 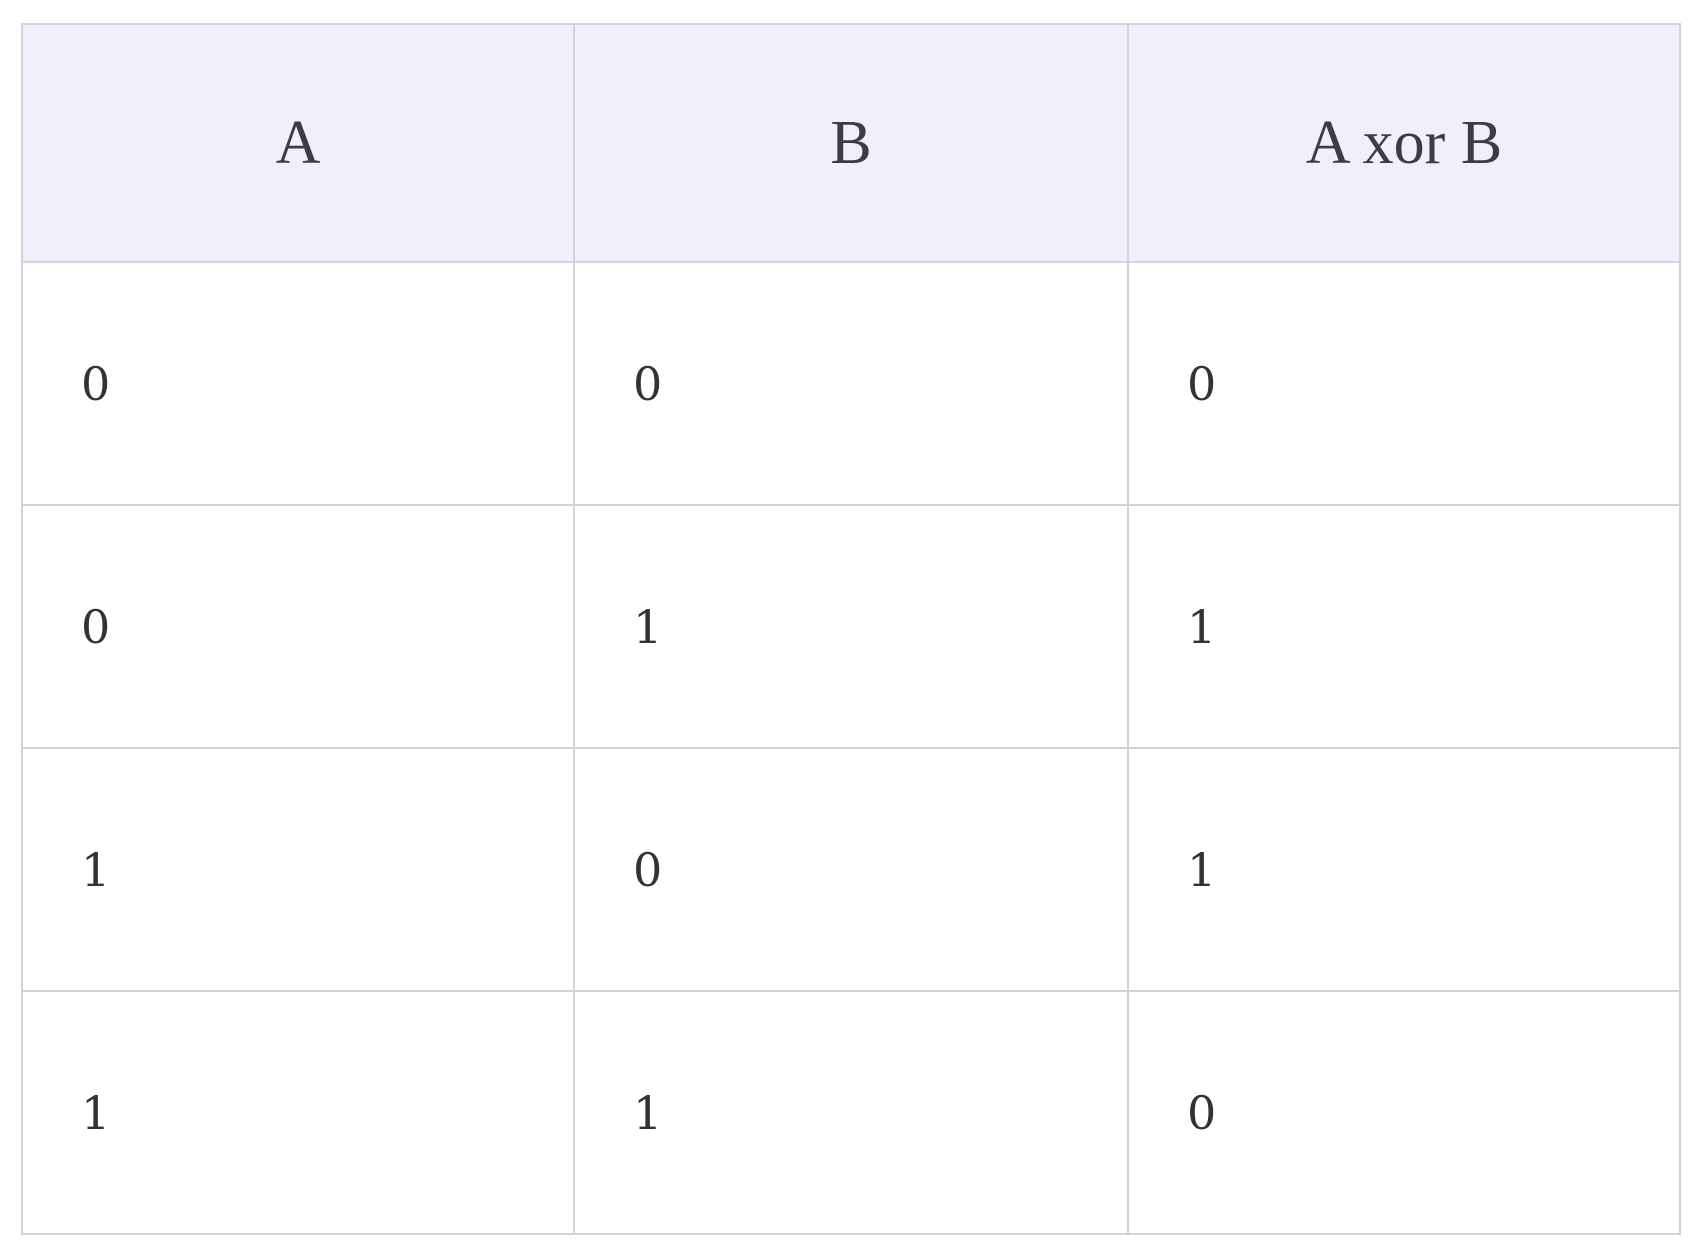 What do you see at coordinates (1404, 143) in the screenshot?
I see `header-cell-a-xor-b: A xor B` at bounding box center [1404, 143].